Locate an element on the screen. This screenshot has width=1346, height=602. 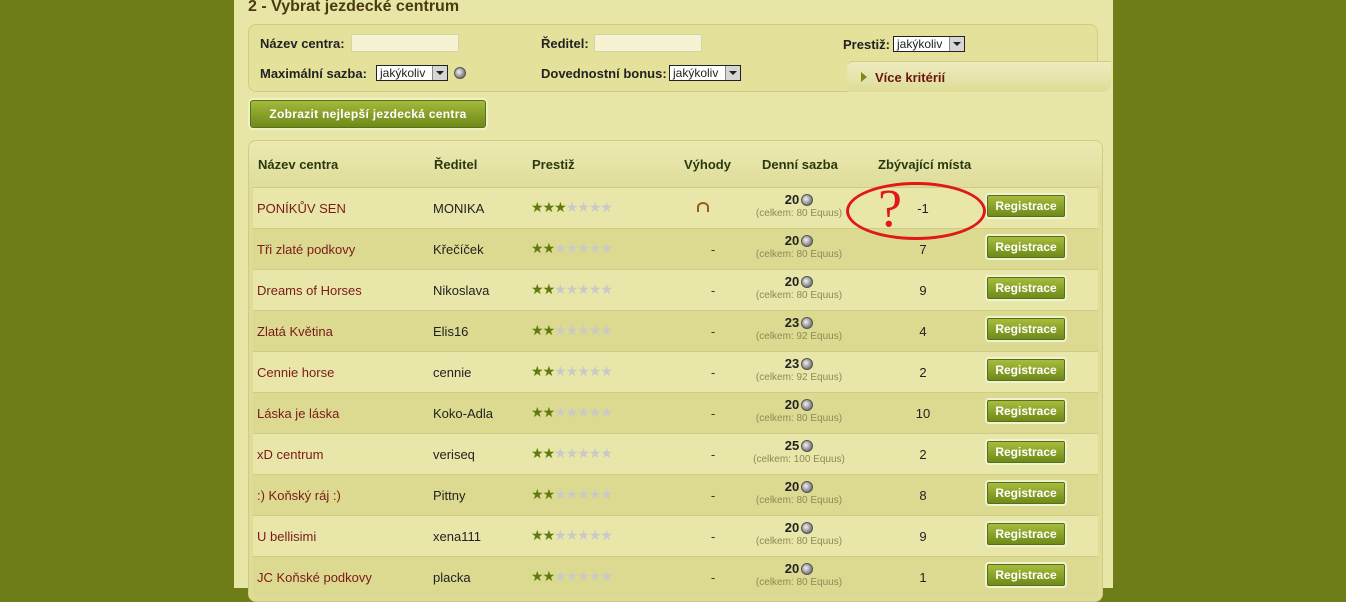
skill-bonus-select: jakýkoliv is located at coordinates (705, 73).